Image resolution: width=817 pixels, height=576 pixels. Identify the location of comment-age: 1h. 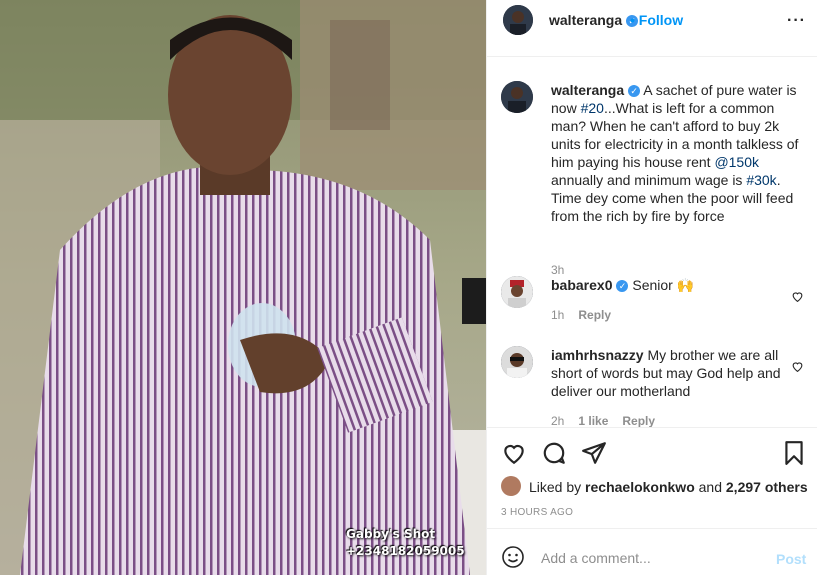
(557, 315).